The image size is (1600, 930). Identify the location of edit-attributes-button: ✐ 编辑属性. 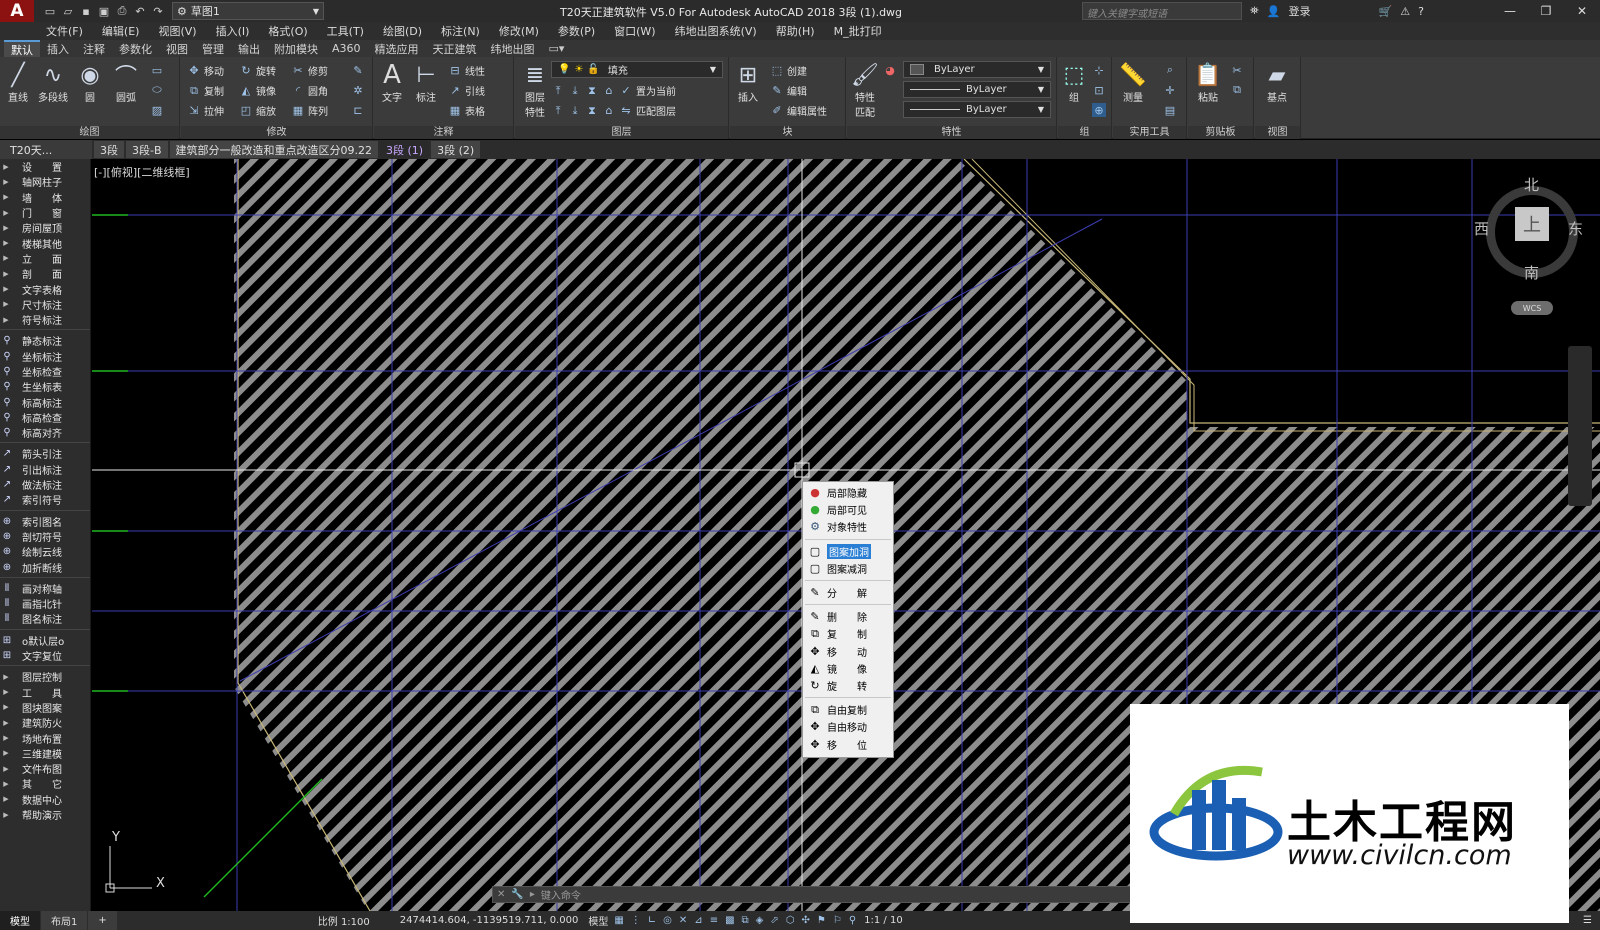
(798, 110).